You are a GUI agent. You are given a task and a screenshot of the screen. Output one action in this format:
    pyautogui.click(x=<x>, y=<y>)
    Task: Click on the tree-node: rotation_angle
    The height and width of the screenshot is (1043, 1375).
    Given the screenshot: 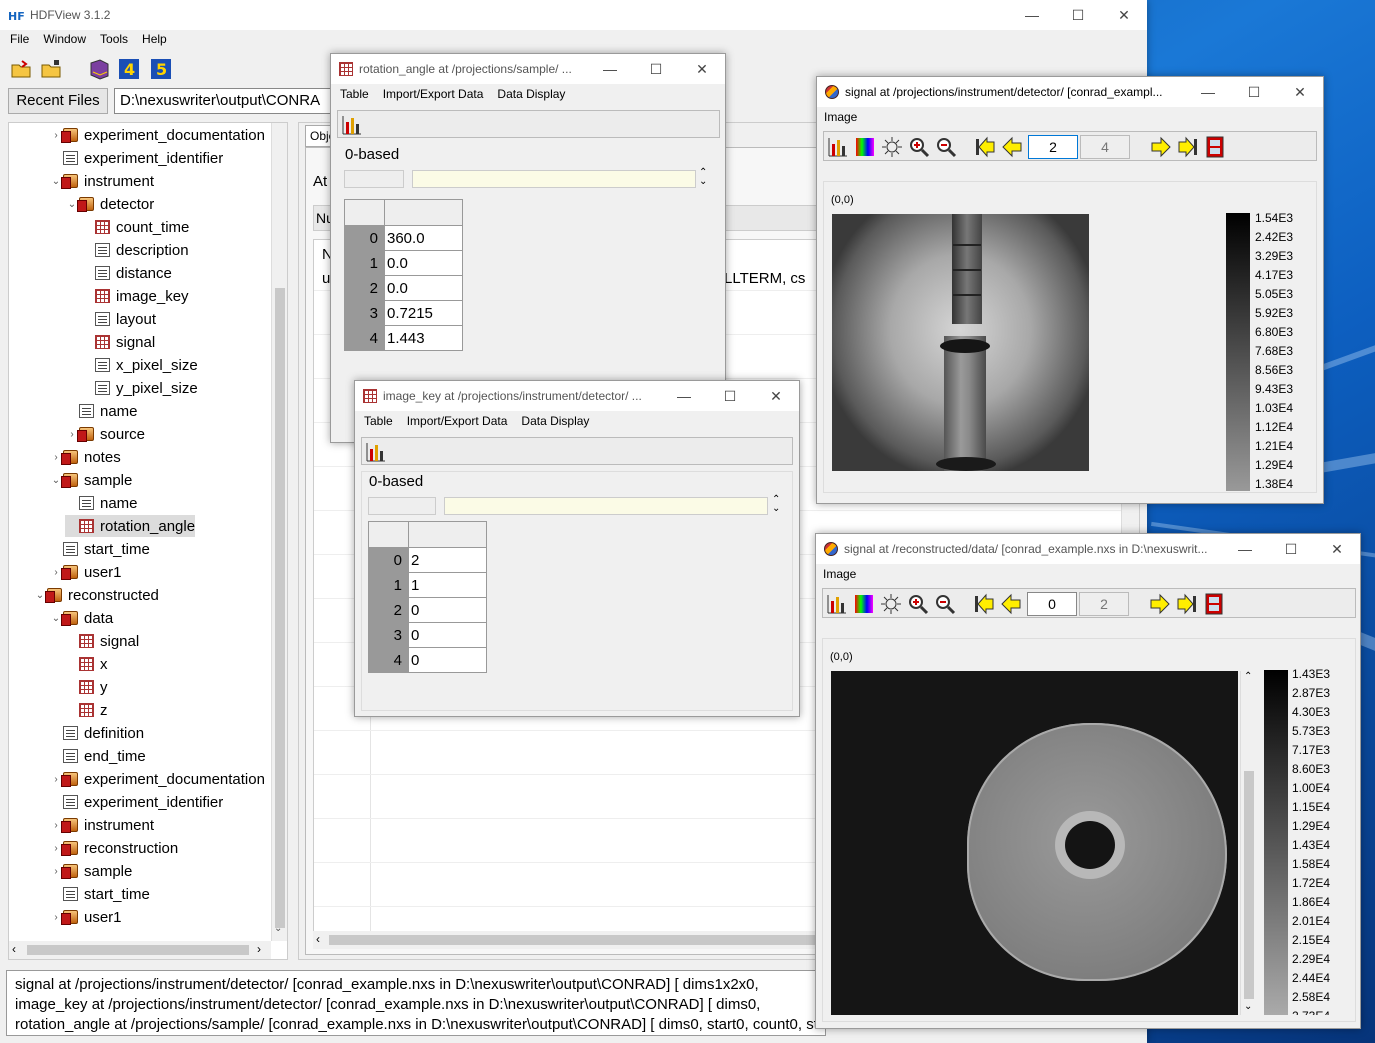 What is the action you would take?
    pyautogui.click(x=130, y=526)
    